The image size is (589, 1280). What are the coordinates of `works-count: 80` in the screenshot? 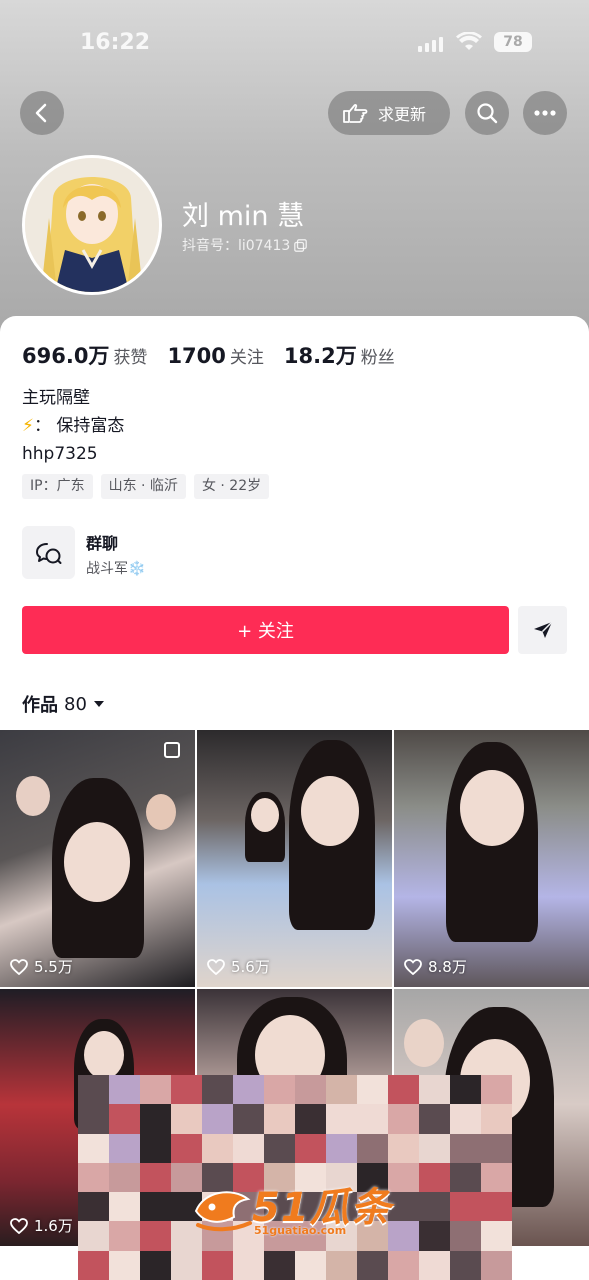 It's located at (75, 704).